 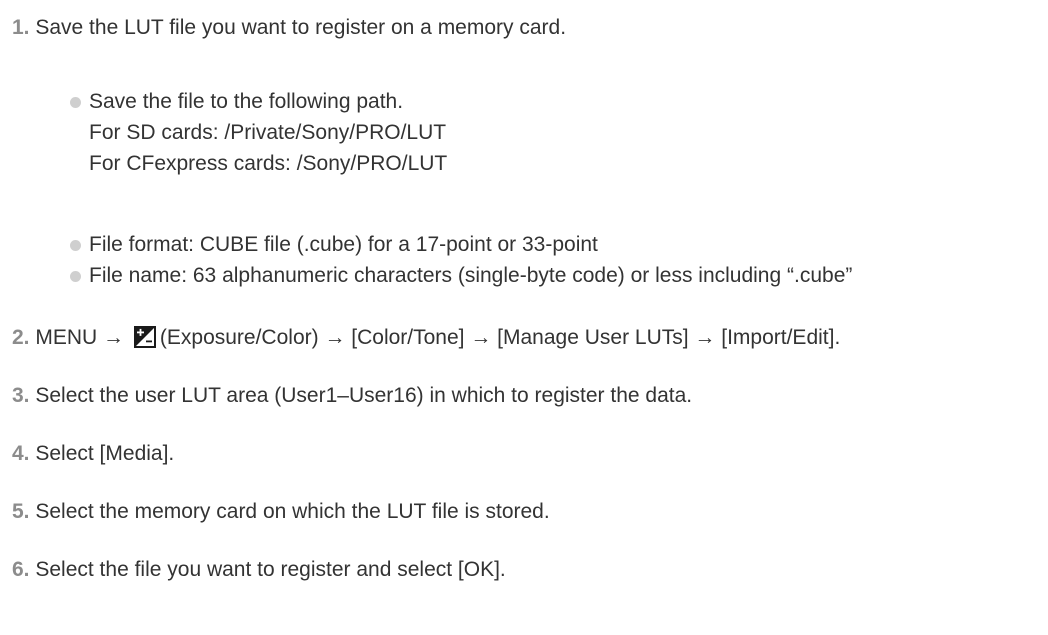 I want to click on arrow: →, so click(x=114, y=337).